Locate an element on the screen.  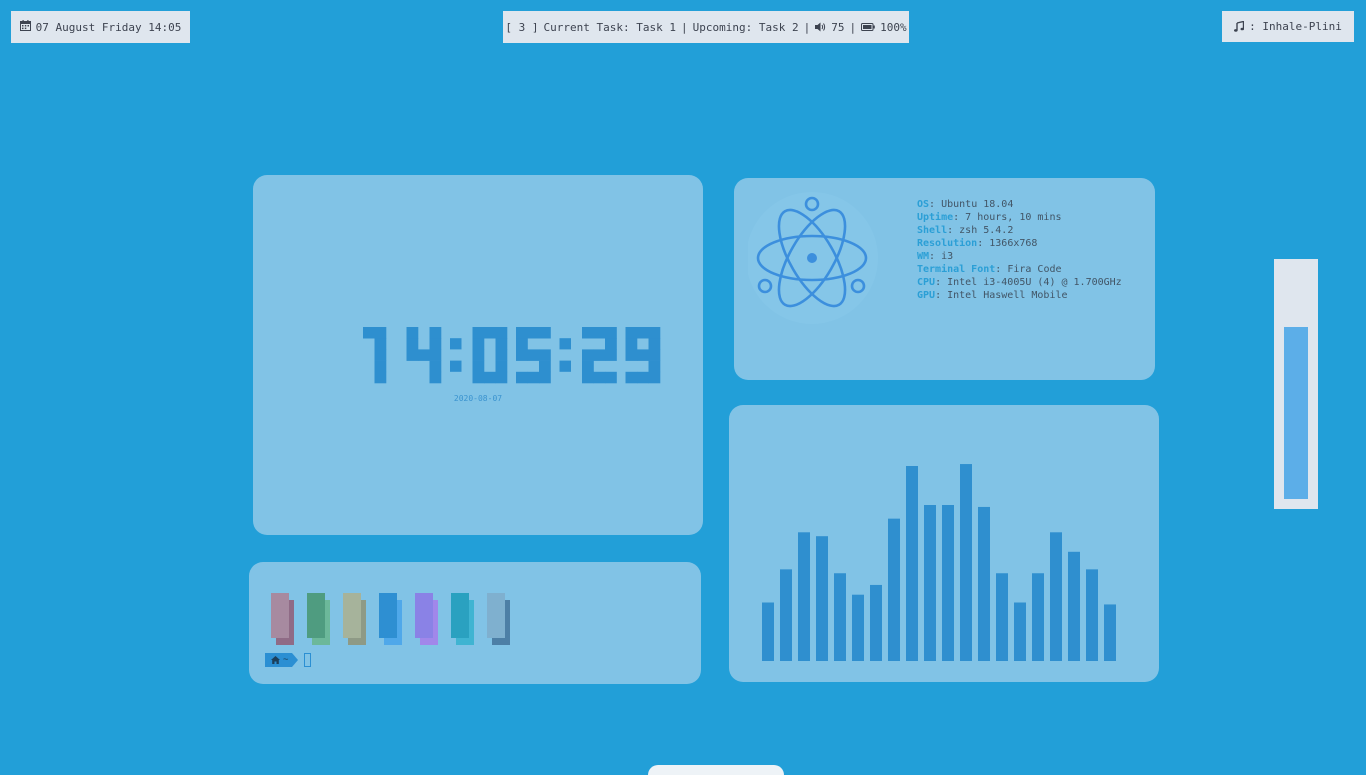
info-key: Terminal Font is located at coordinates (956, 269).